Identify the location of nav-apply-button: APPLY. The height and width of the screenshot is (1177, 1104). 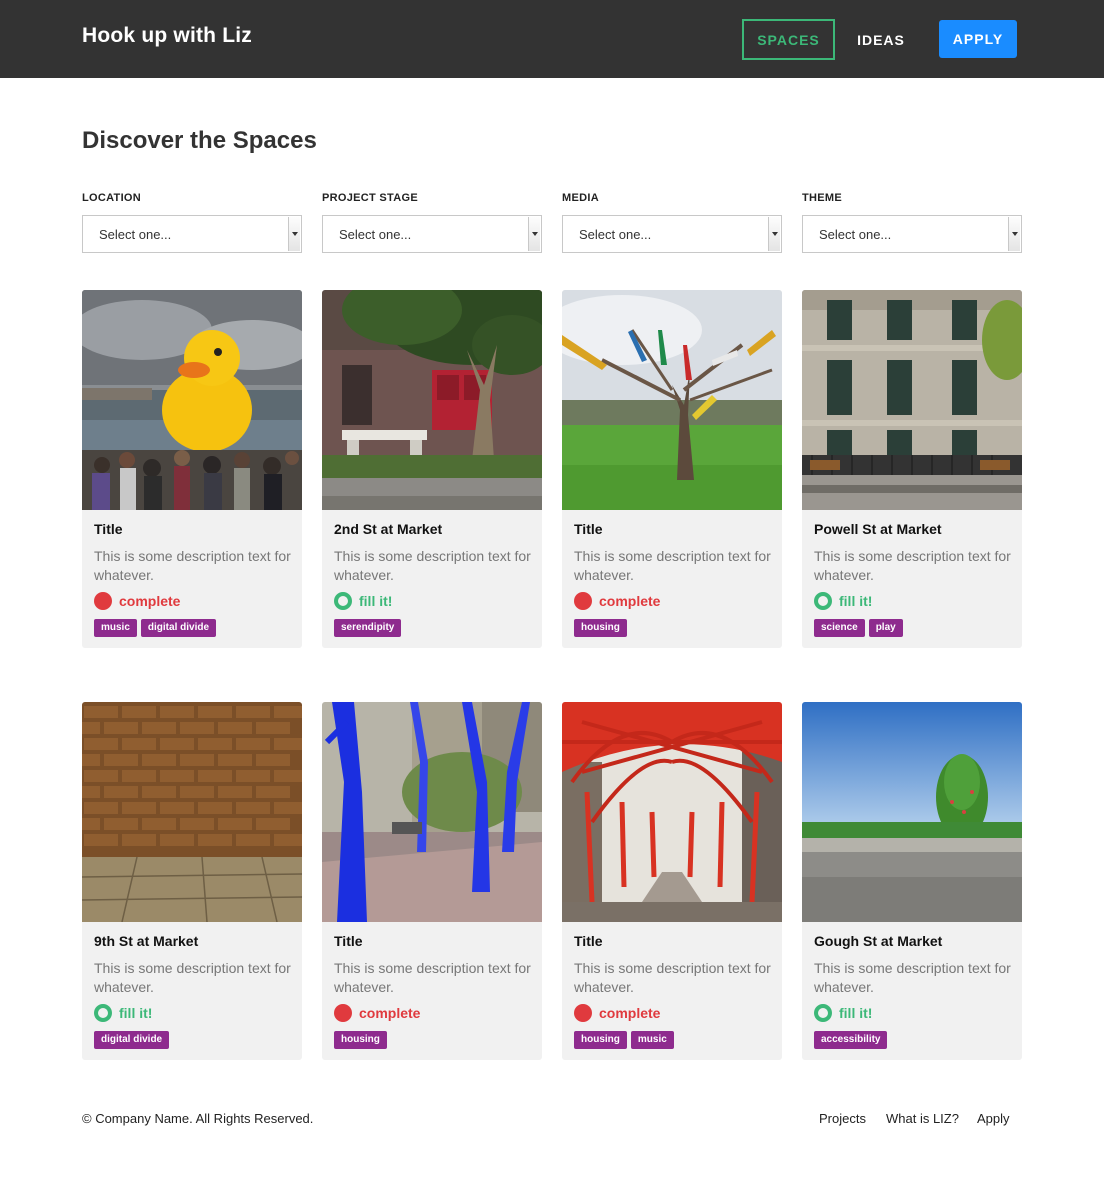
(978, 39).